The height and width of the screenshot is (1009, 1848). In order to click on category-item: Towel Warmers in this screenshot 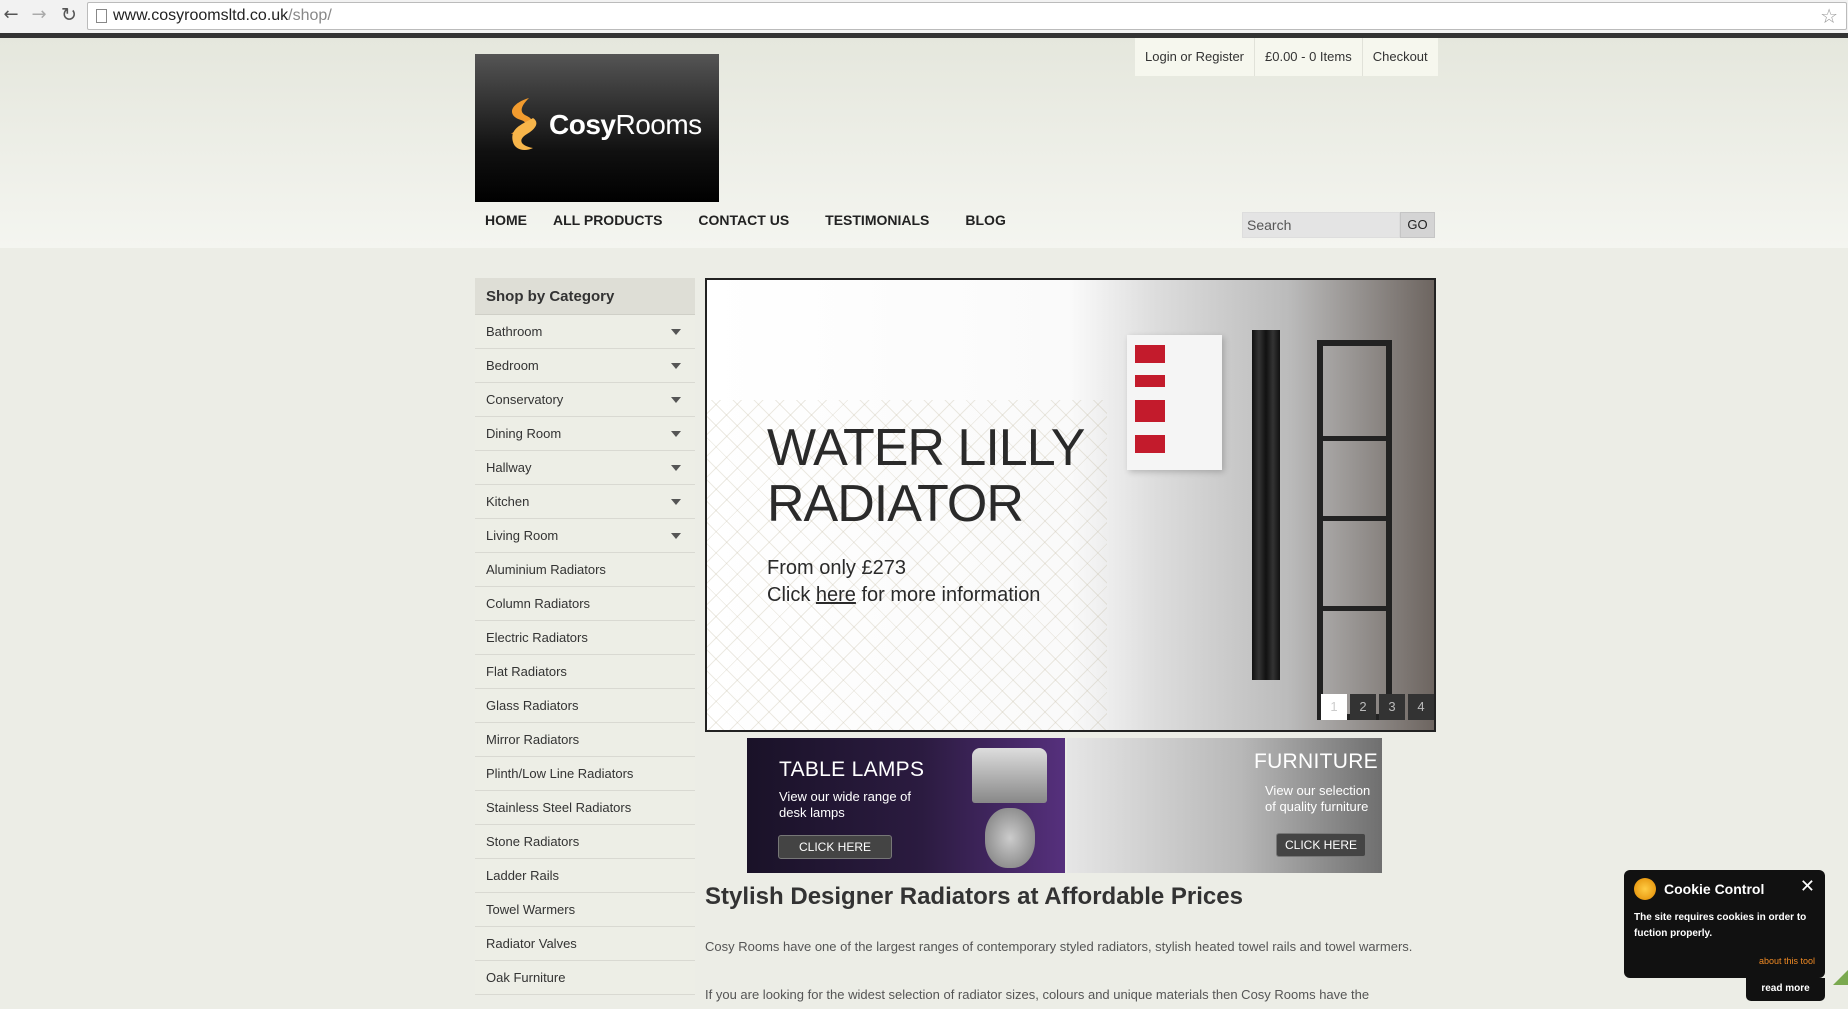, I will do `click(585, 910)`.